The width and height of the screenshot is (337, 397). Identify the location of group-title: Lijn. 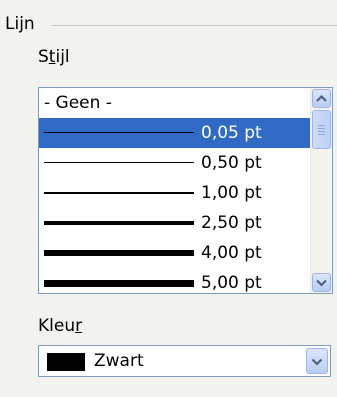
(20, 24).